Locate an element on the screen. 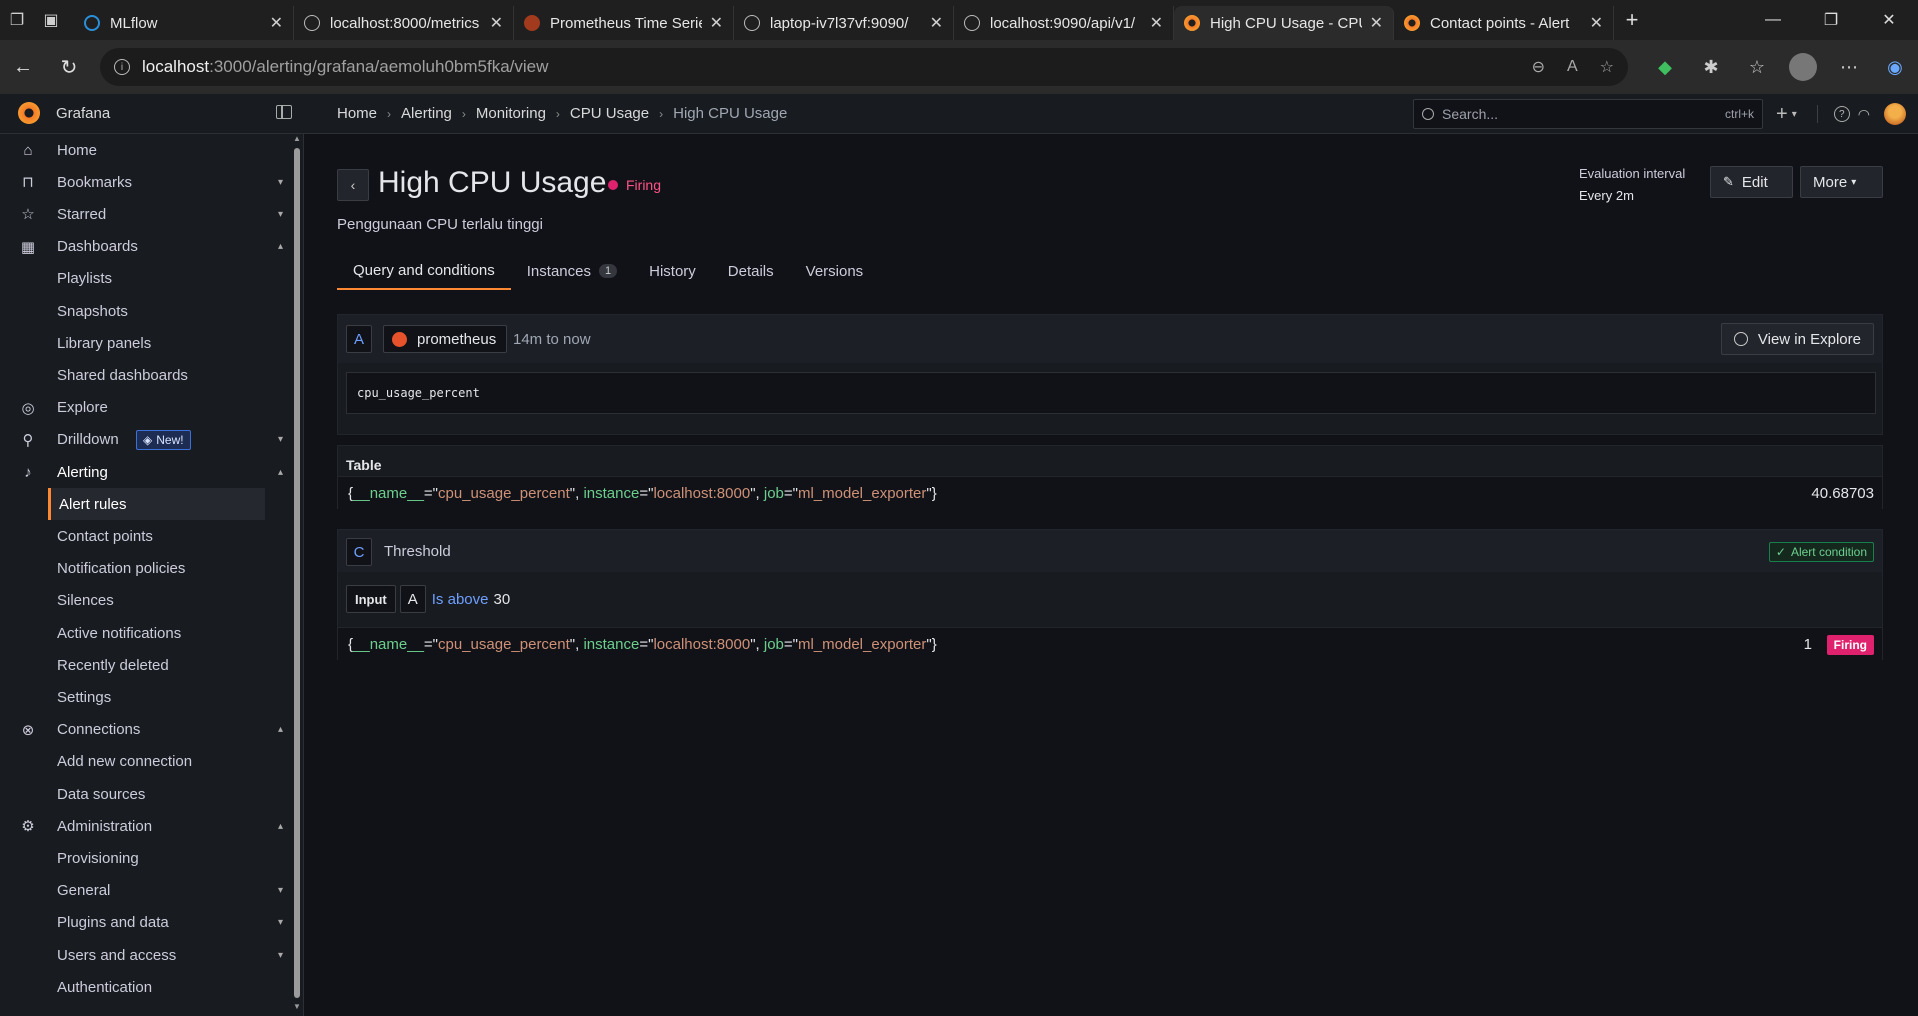  extensions-puzzle-icon: ✱ is located at coordinates (1711, 67).